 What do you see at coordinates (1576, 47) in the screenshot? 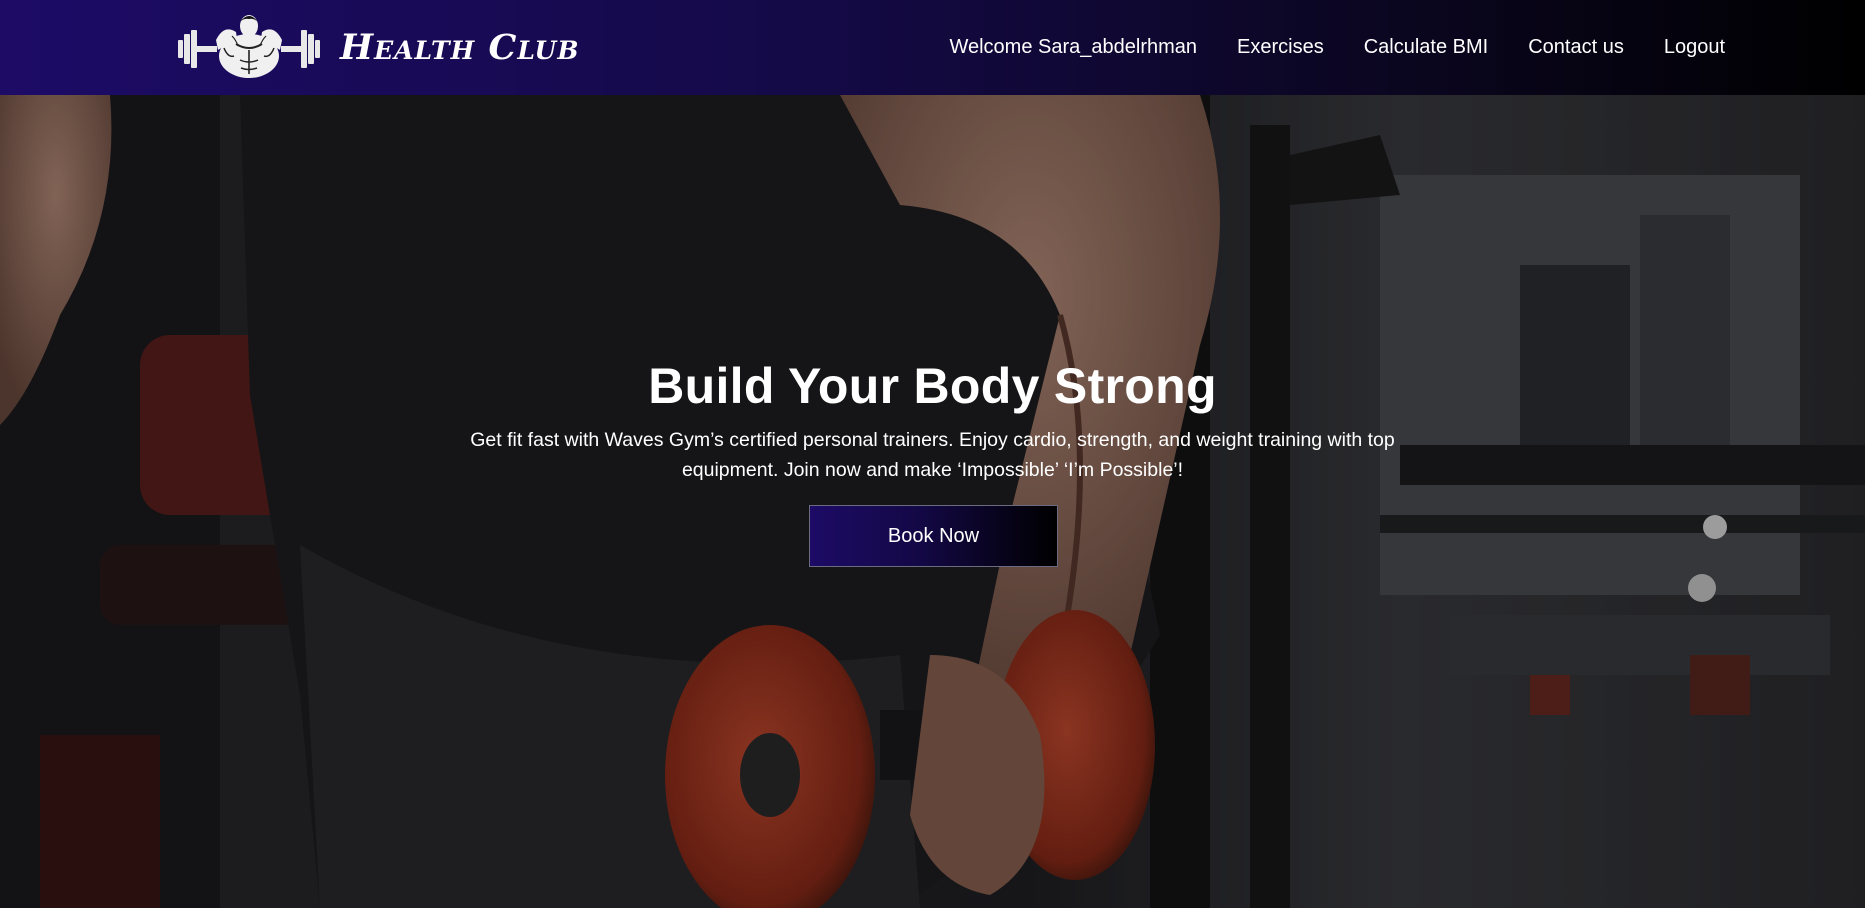
I see `nav-contact-link: Contact us` at bounding box center [1576, 47].